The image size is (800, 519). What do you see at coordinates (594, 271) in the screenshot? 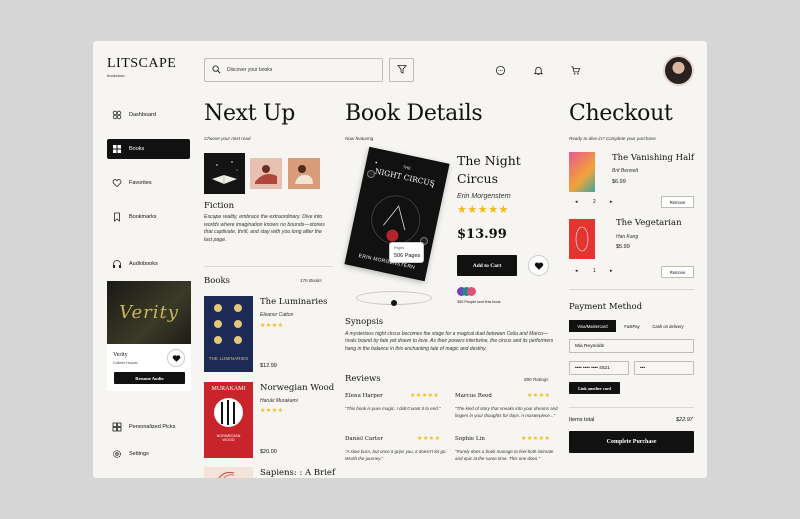
I see `cart-item-qty: 1` at bounding box center [594, 271].